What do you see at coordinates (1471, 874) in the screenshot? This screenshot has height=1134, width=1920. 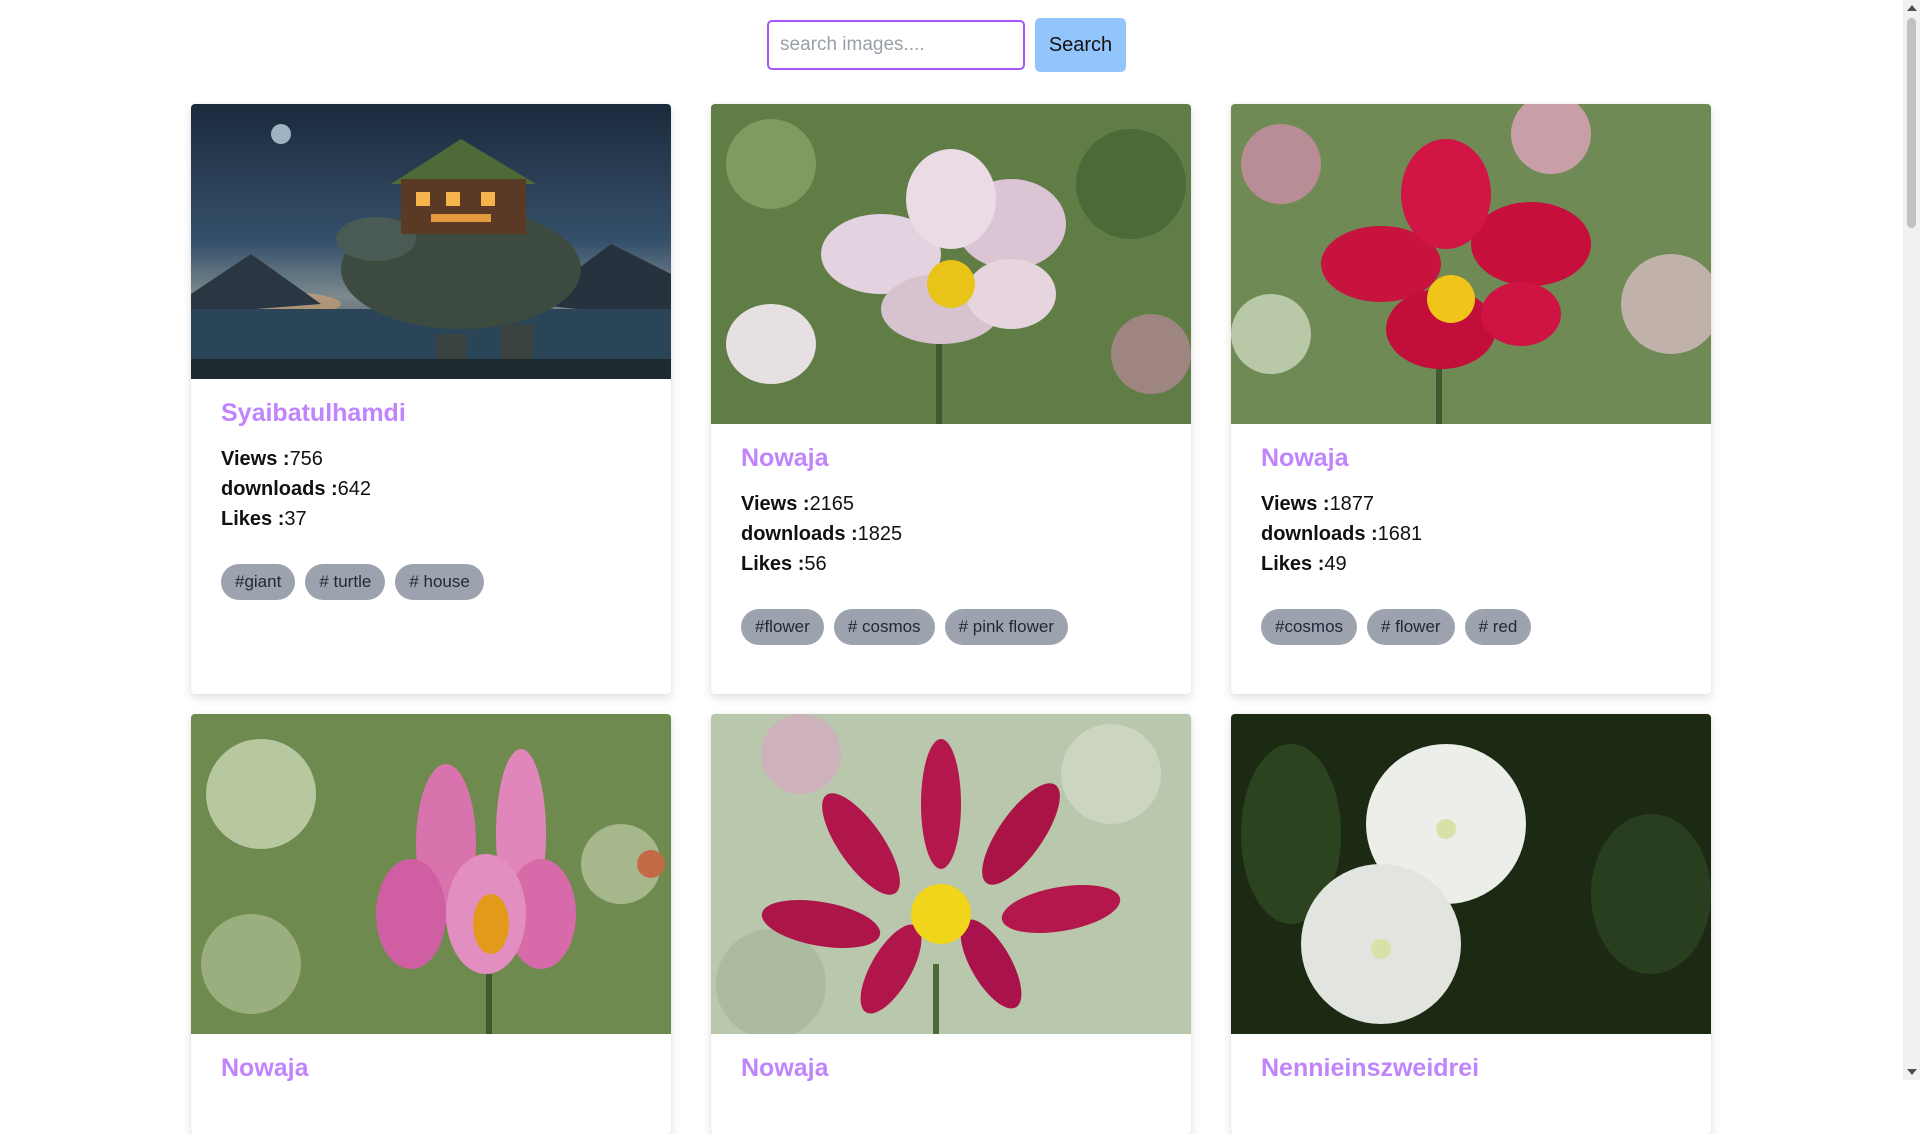 I see `white-bindweed-image` at bounding box center [1471, 874].